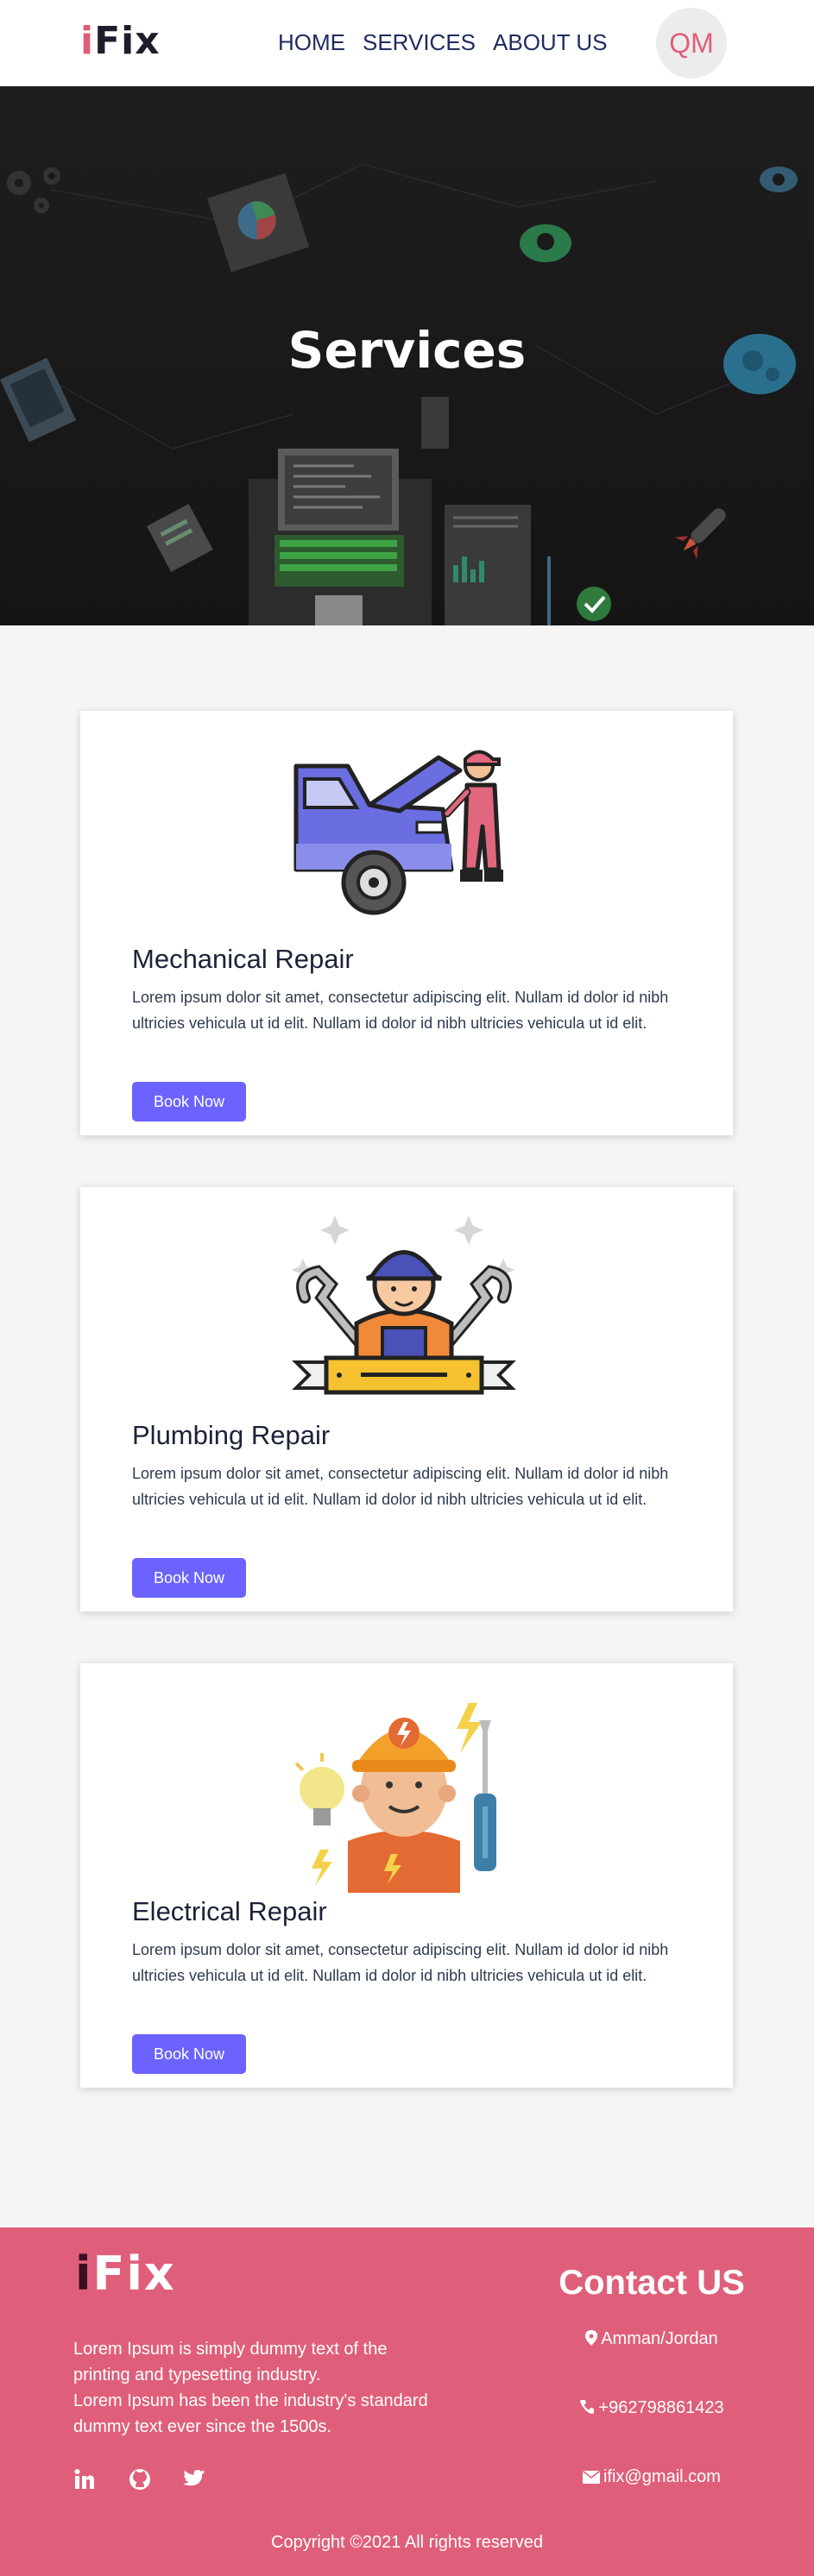  I want to click on twitter-icon, so click(195, 2479).